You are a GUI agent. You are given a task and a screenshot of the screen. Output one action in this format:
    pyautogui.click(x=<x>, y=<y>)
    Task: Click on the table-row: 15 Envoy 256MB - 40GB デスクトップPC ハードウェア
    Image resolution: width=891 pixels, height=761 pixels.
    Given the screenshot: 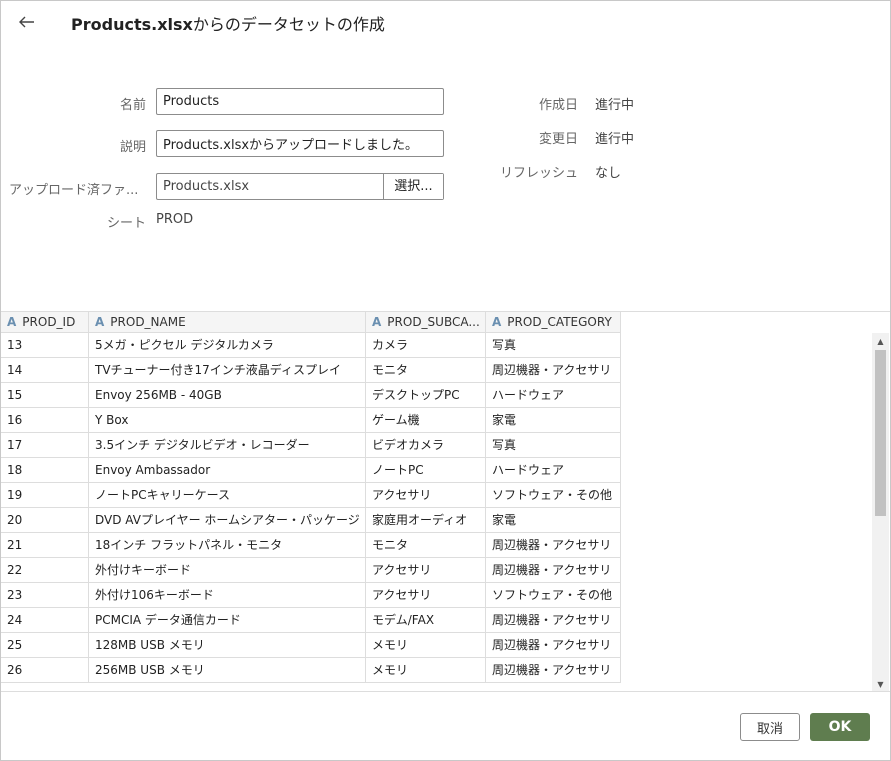 What is the action you would take?
    pyautogui.click(x=436, y=395)
    